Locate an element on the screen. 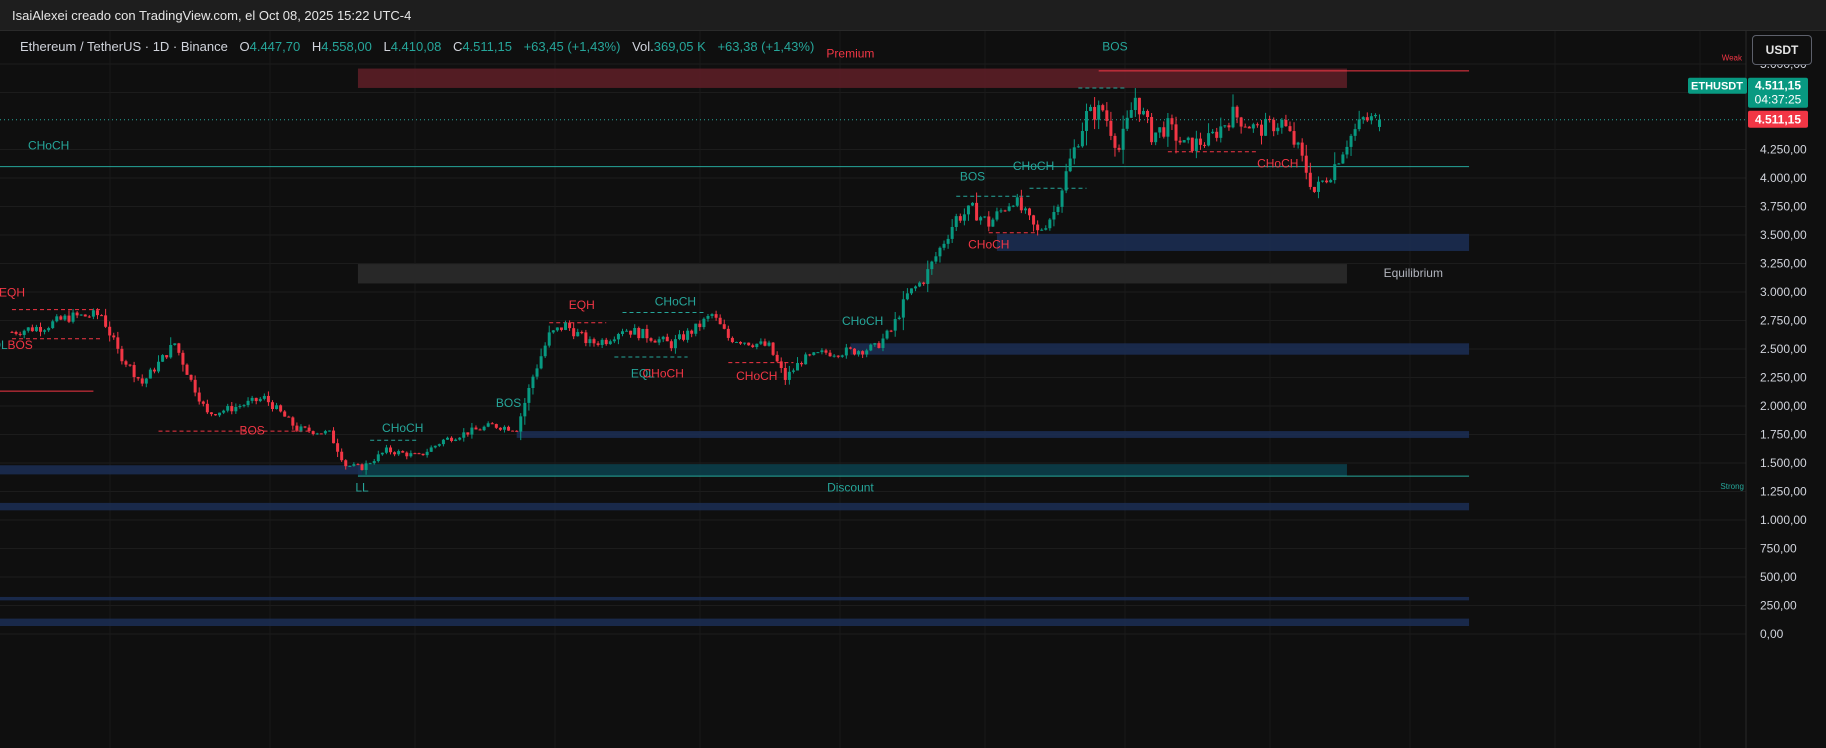  volume-change-value: +63,38 (+1,43%) is located at coordinates (766, 46).